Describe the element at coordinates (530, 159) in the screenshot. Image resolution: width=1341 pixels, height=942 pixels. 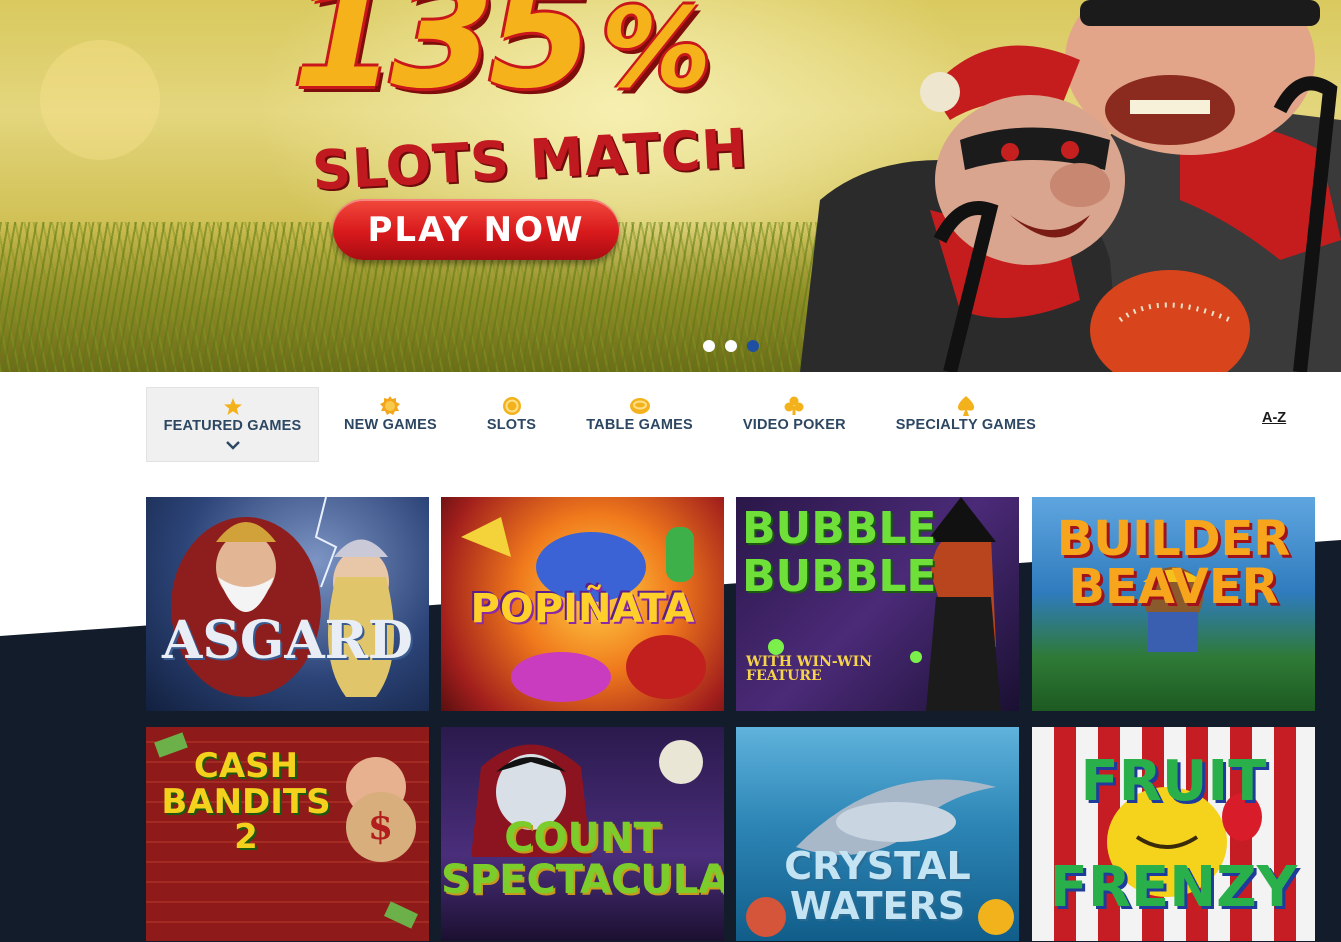
I see `promo-subheadline: SLOTS MATCH` at that location.